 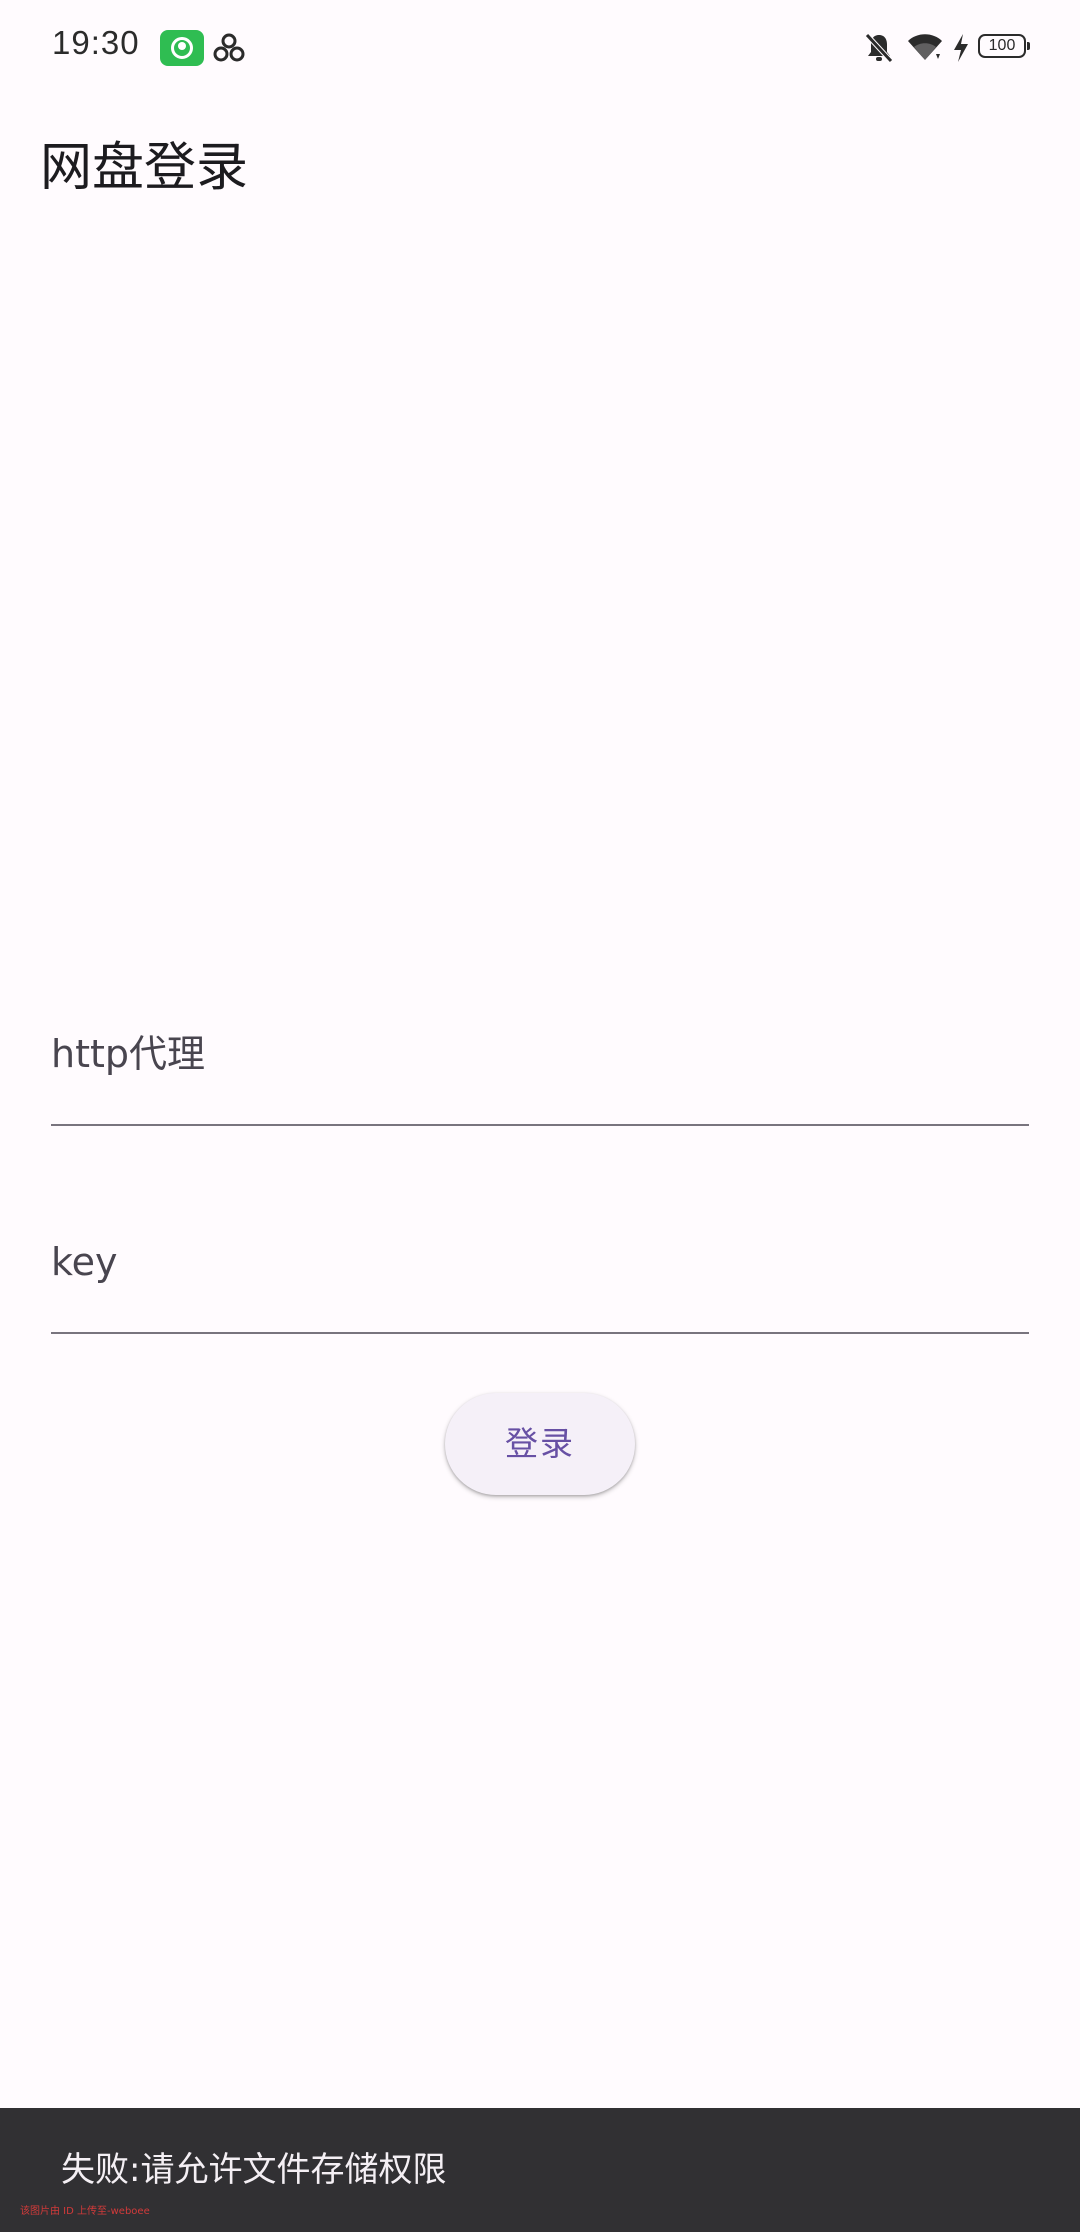 What do you see at coordinates (229, 47) in the screenshot?
I see `cluster-icon` at bounding box center [229, 47].